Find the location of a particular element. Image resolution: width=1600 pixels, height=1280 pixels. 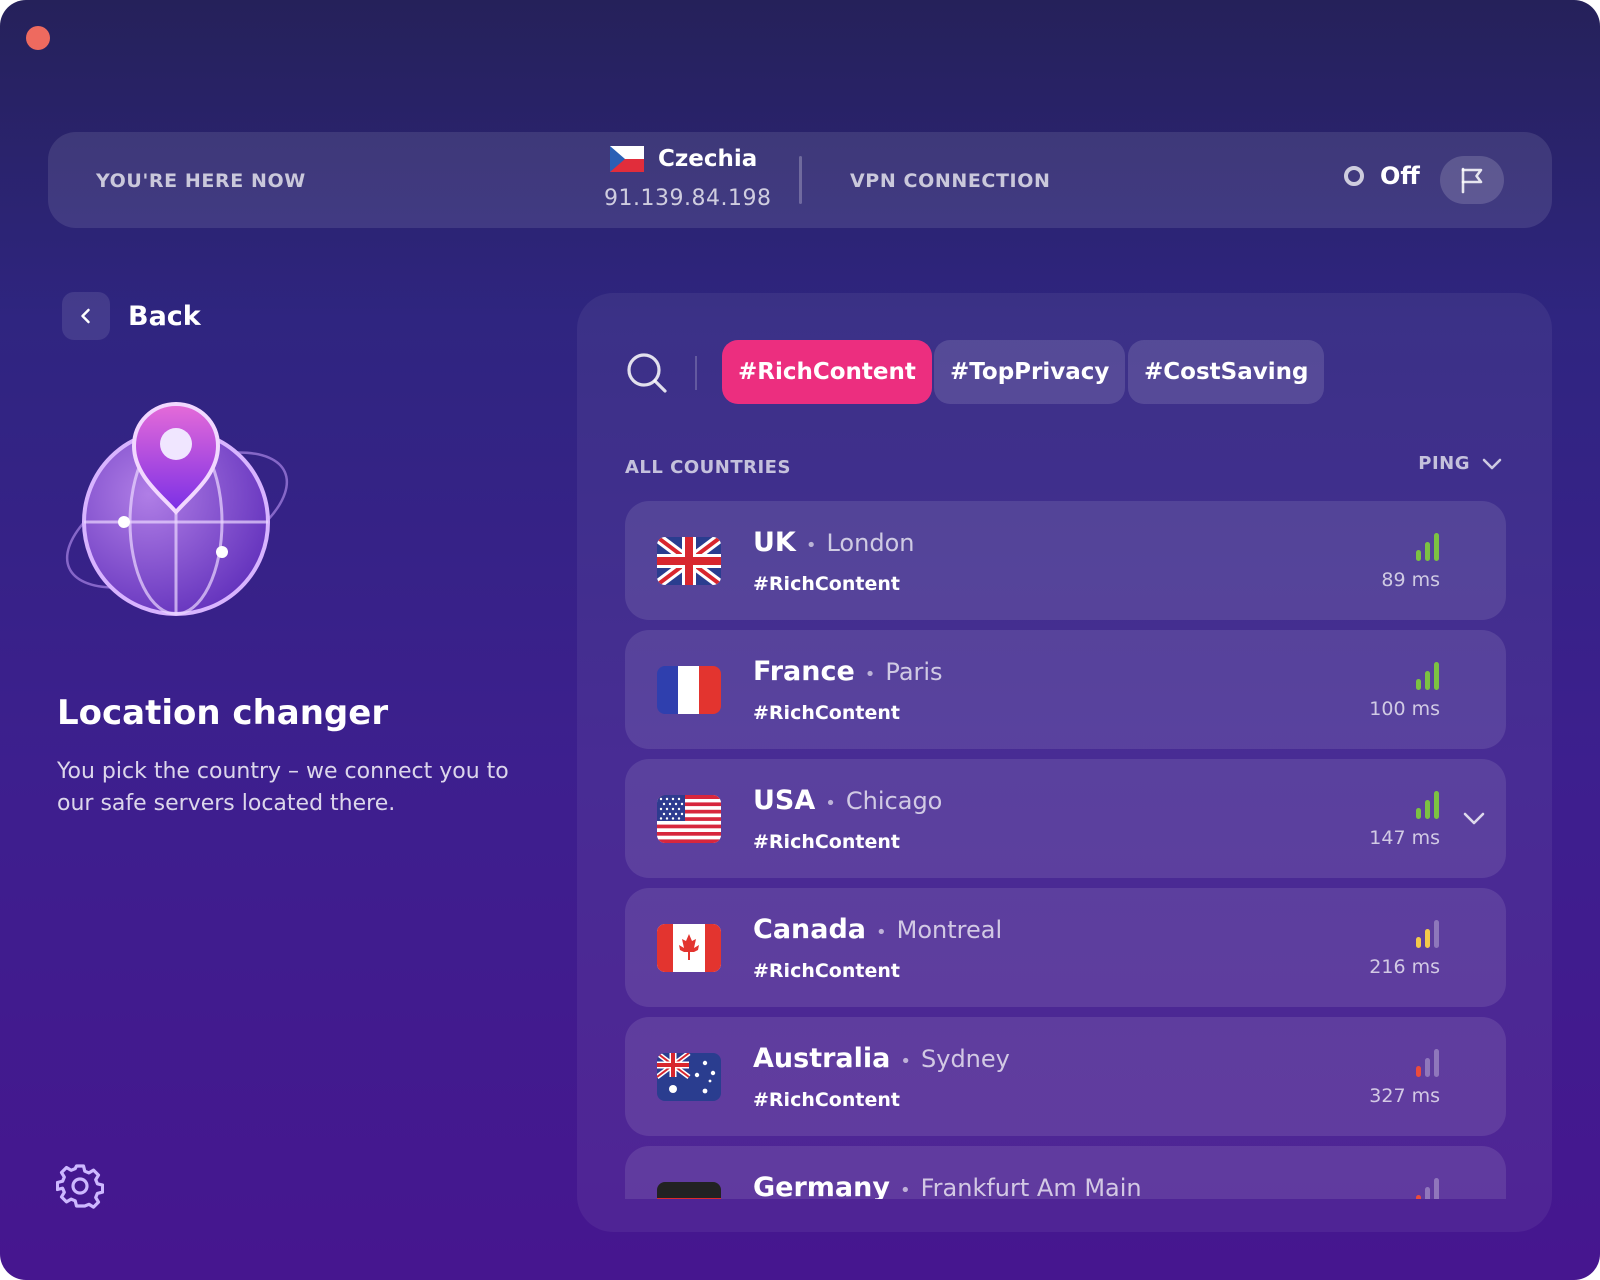

ping-value: 216 ms is located at coordinates (1404, 967).